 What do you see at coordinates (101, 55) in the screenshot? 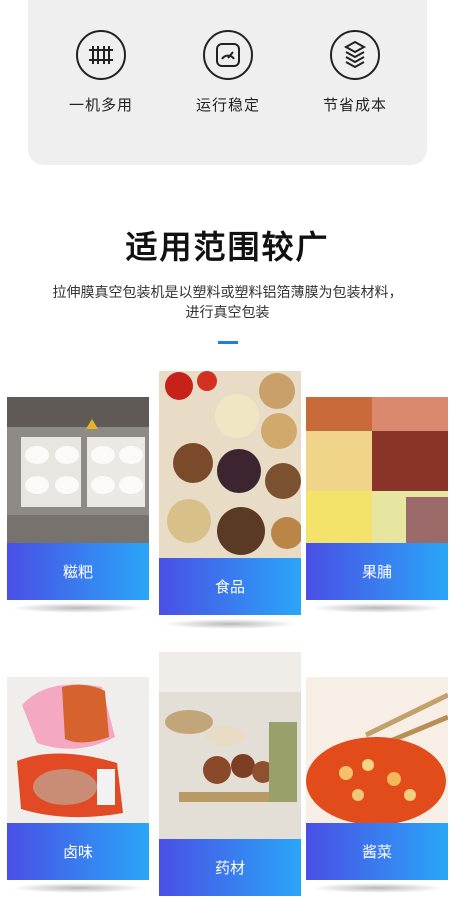
I see `rail-track-icon` at bounding box center [101, 55].